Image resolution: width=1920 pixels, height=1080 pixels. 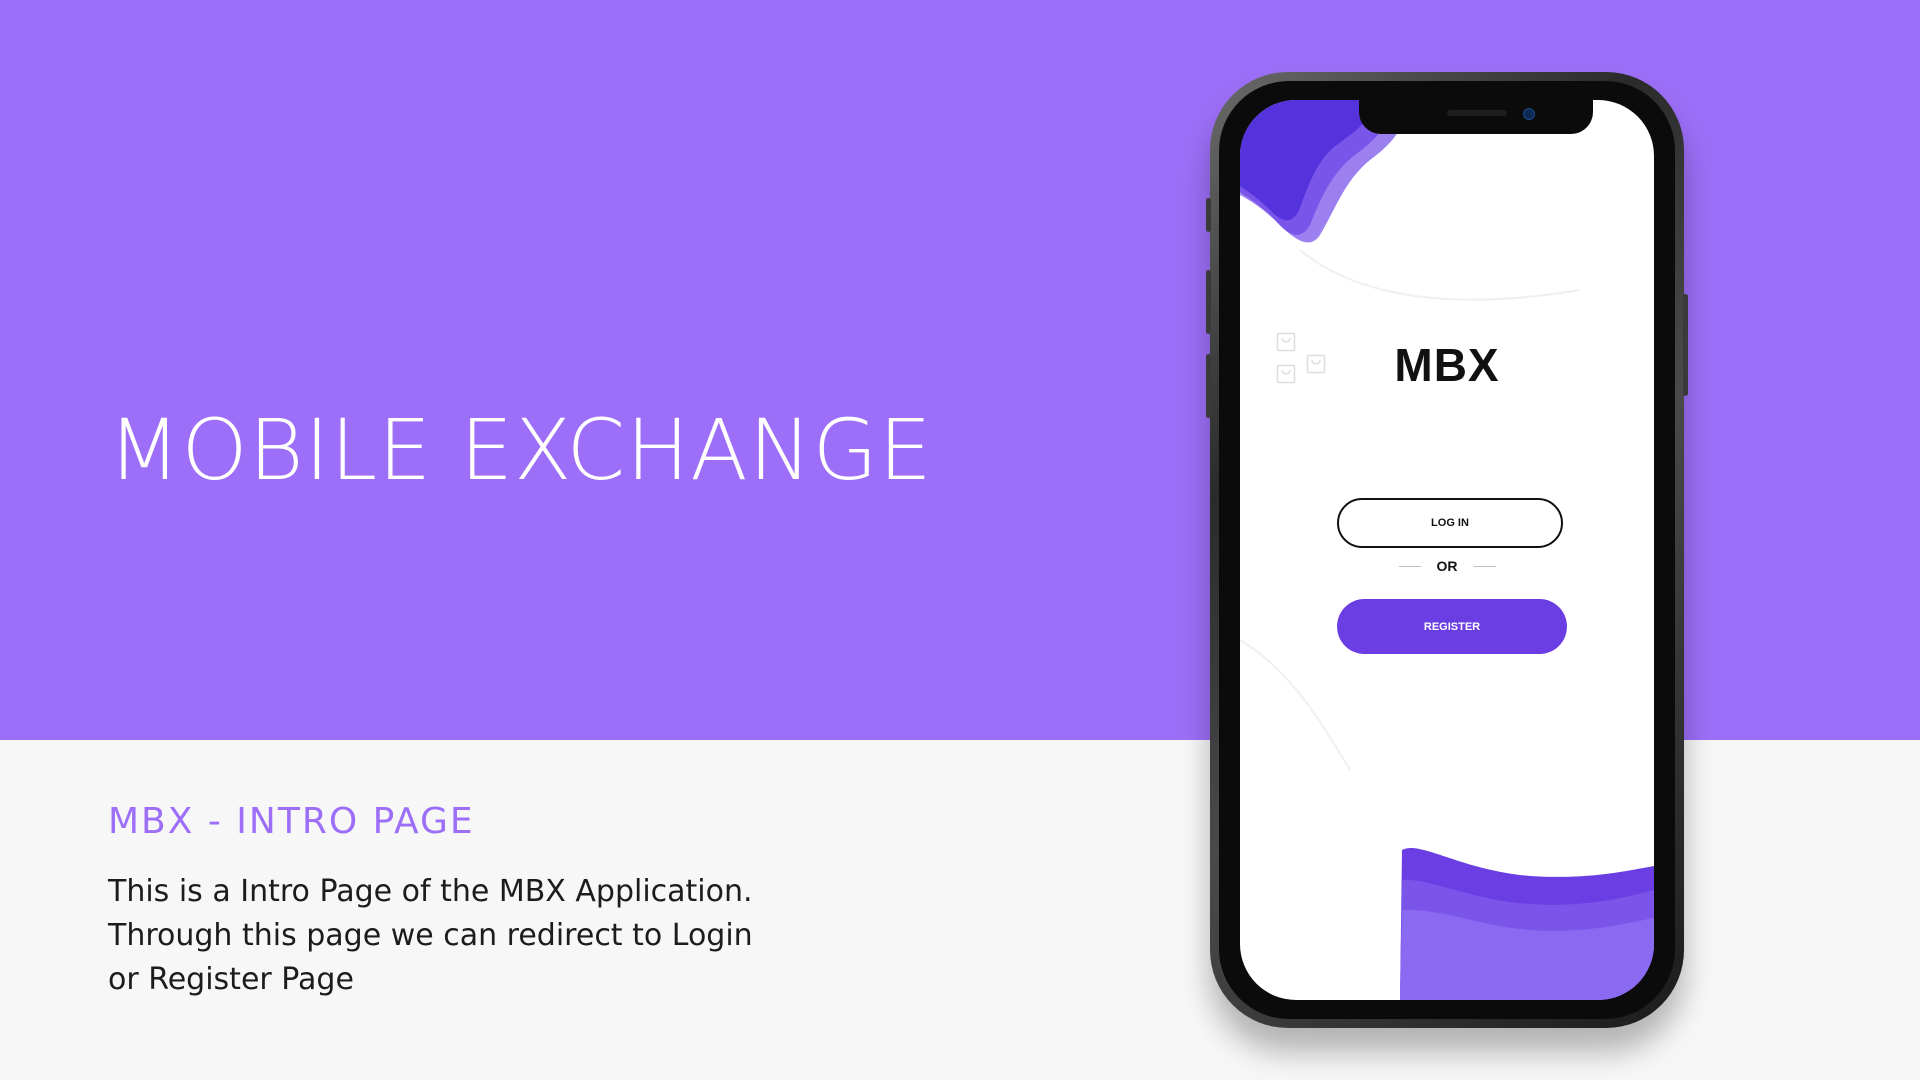 What do you see at coordinates (1527, 923) in the screenshot?
I see `bottom-wave-decoration` at bounding box center [1527, 923].